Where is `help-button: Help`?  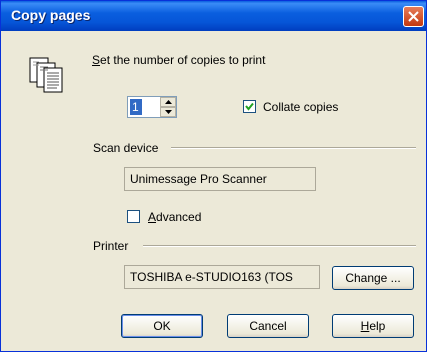
help-button: Help is located at coordinates (373, 326).